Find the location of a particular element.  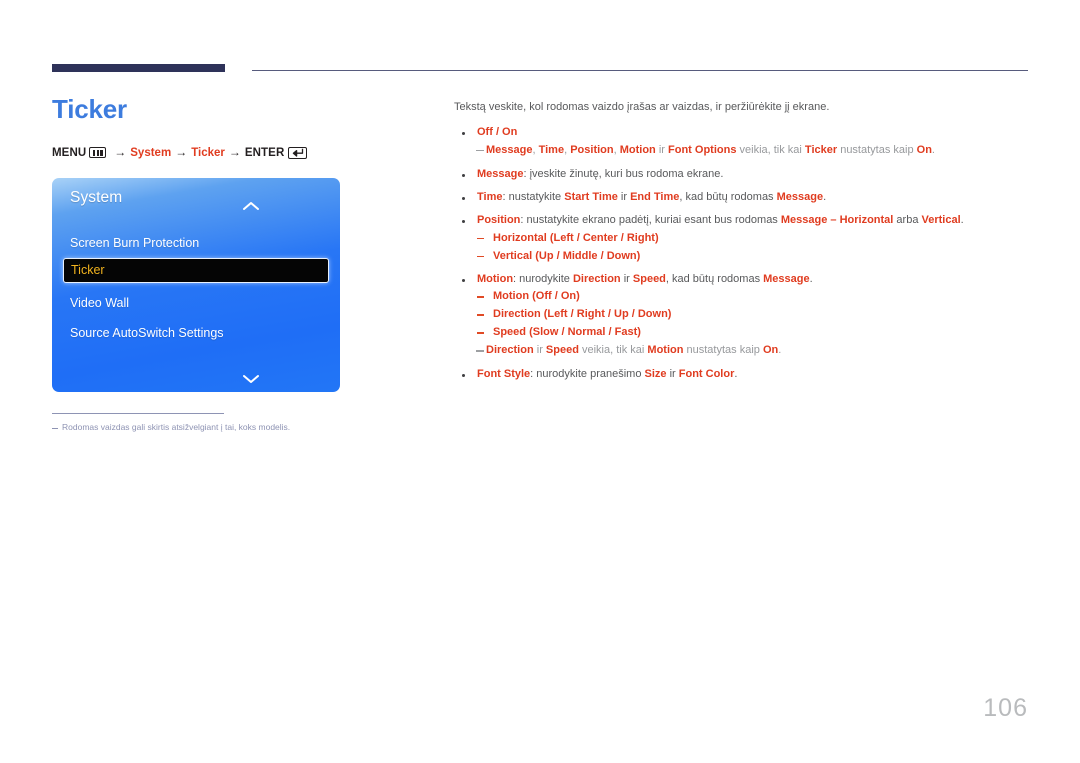

bullet-term: Time is located at coordinates (490, 196).